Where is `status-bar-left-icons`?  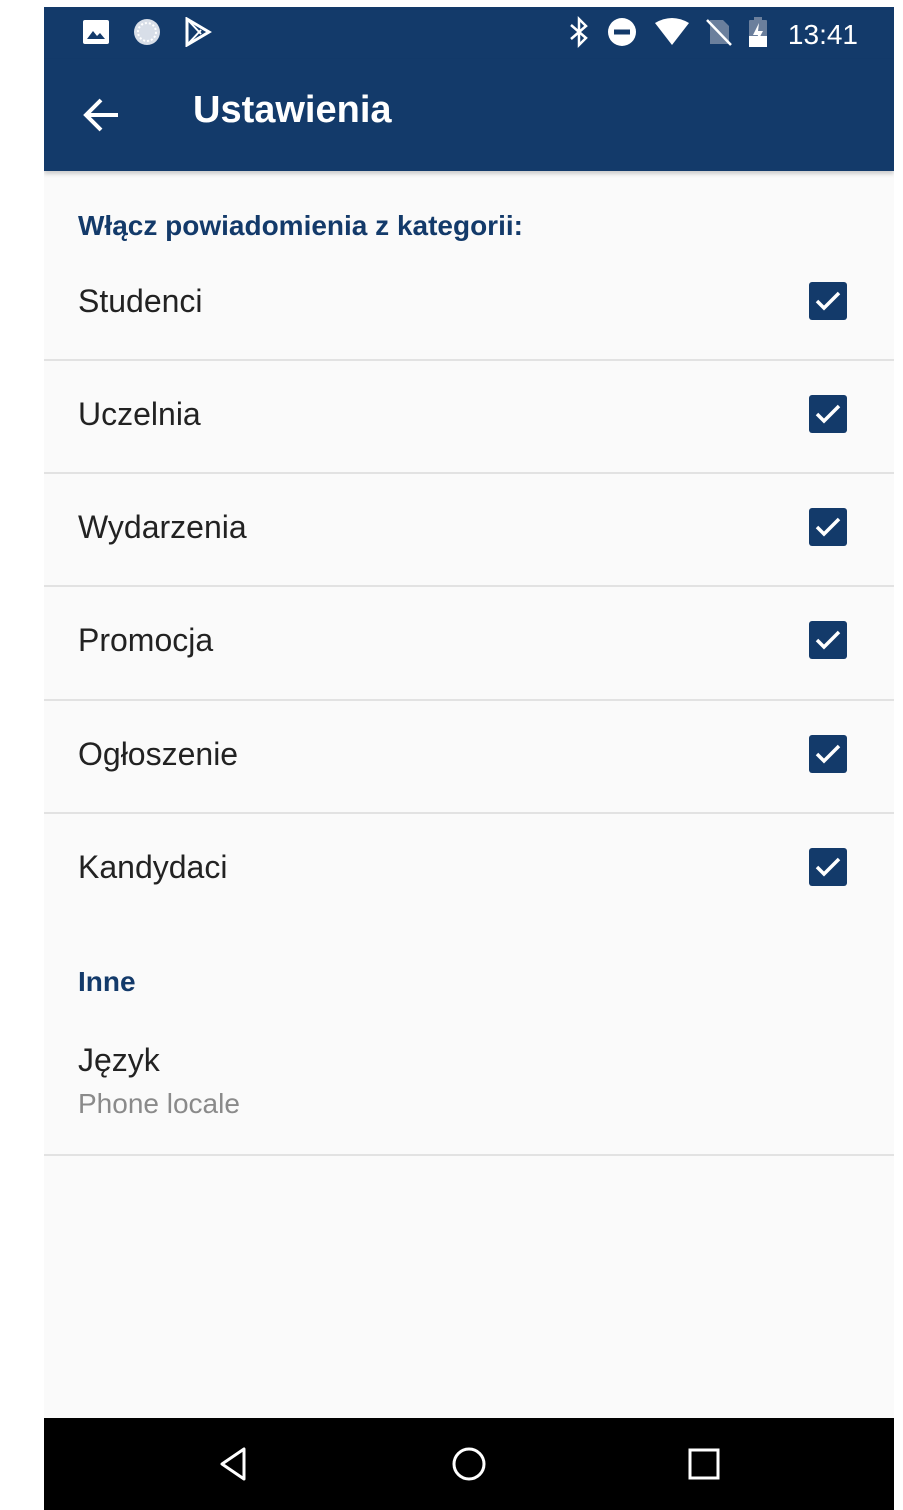
status-bar-left-icons is located at coordinates (147, 34).